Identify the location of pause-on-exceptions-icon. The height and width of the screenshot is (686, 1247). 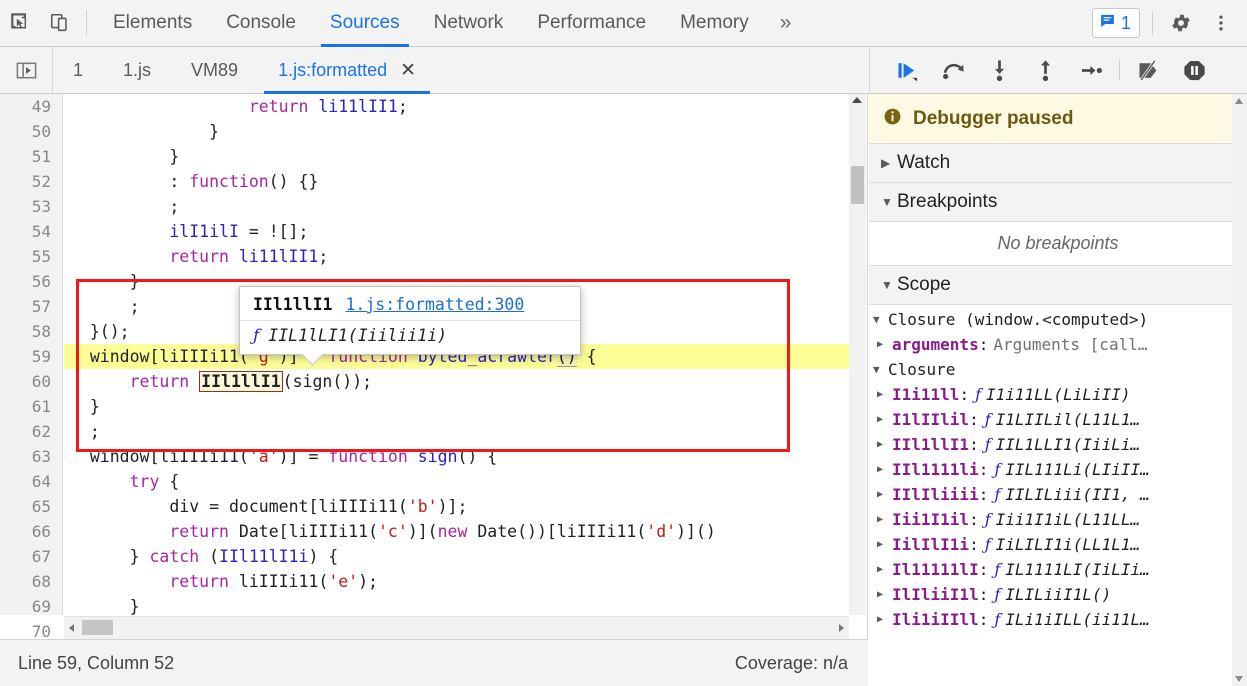
(1194, 70).